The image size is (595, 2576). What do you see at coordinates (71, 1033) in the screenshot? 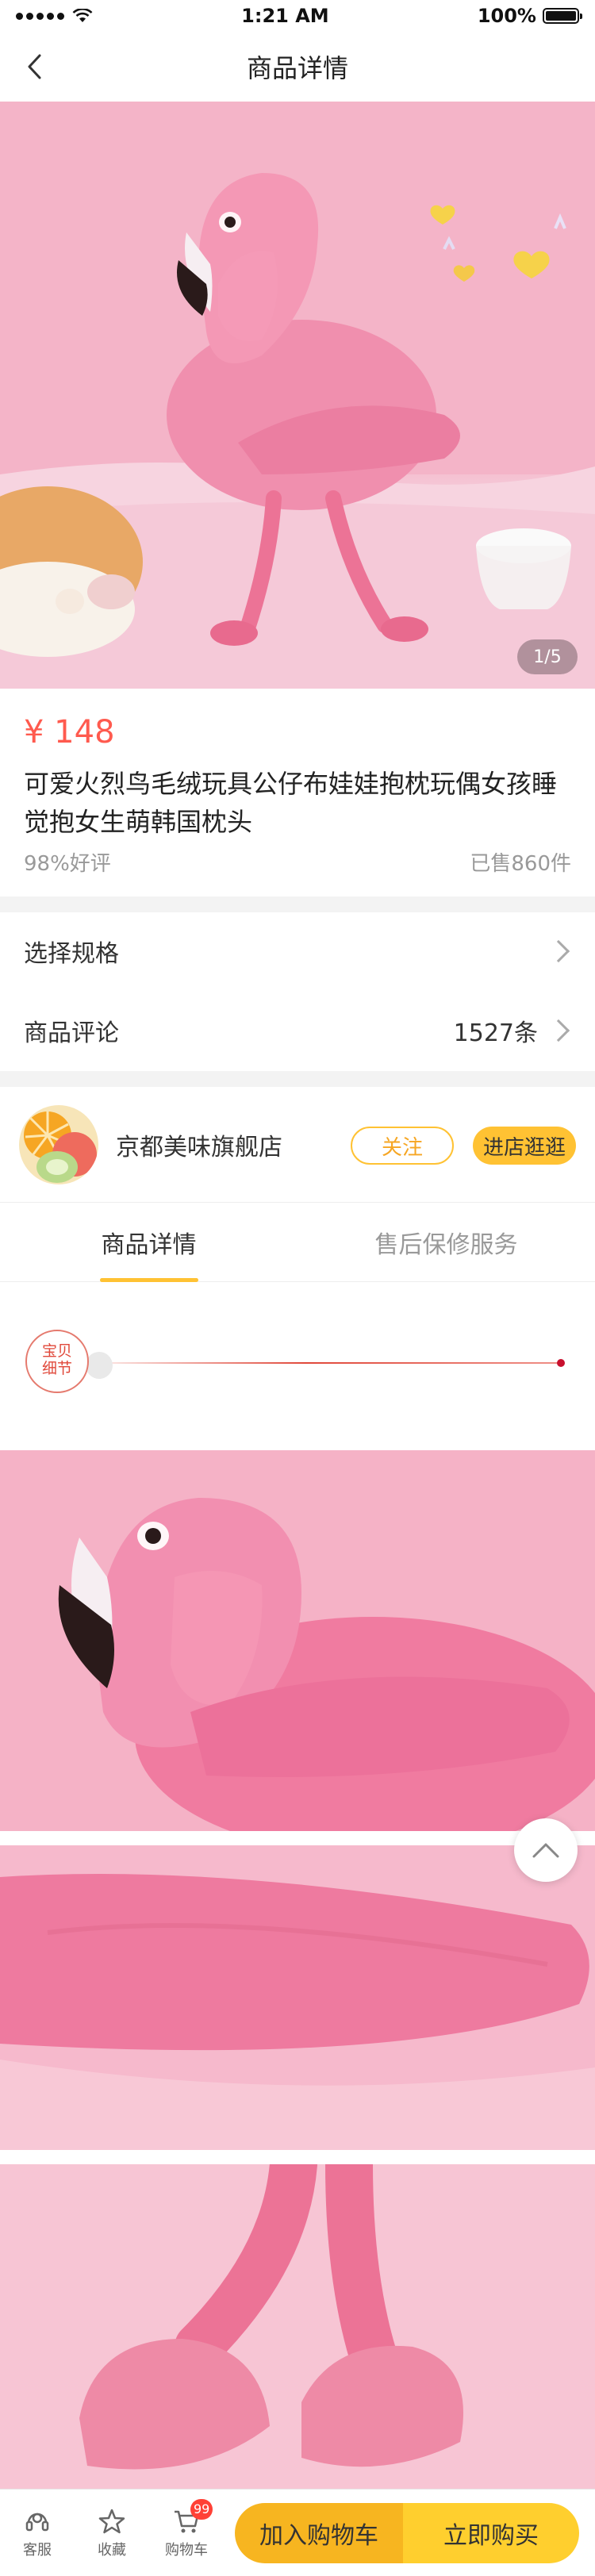
I see `review-label: 商品评论` at bounding box center [71, 1033].